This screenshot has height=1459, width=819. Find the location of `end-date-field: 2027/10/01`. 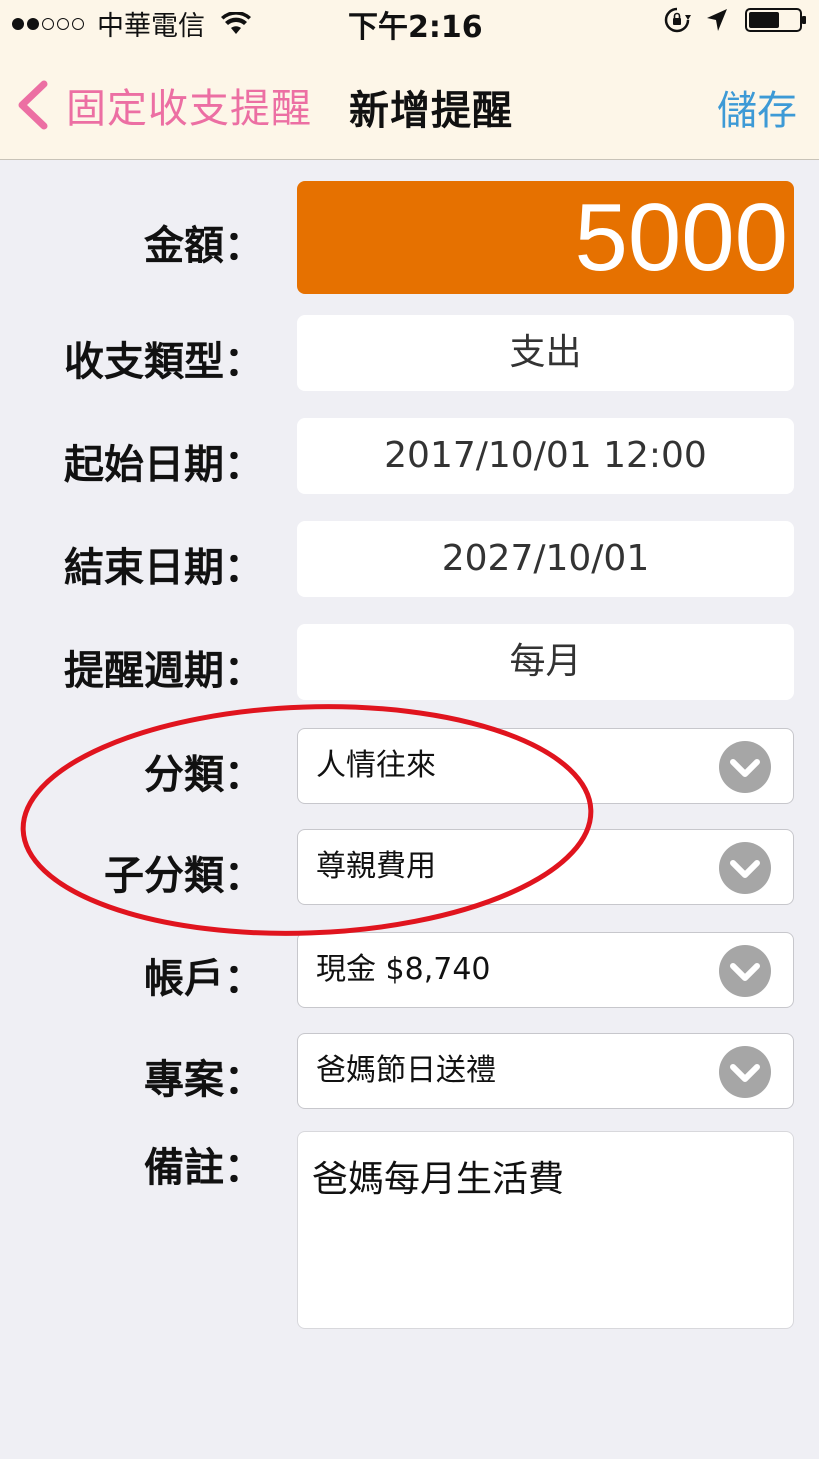

end-date-field: 2027/10/01 is located at coordinates (545, 559).